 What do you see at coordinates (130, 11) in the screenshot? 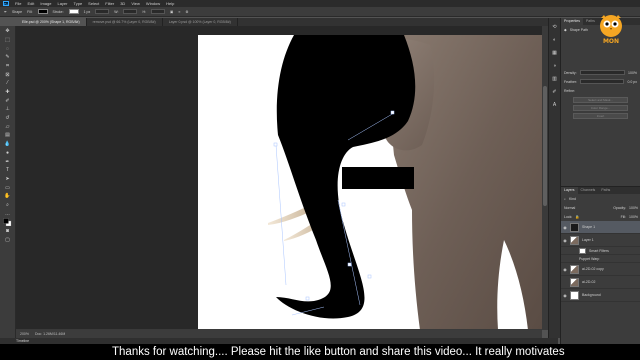
I see `width-field` at bounding box center [130, 11].